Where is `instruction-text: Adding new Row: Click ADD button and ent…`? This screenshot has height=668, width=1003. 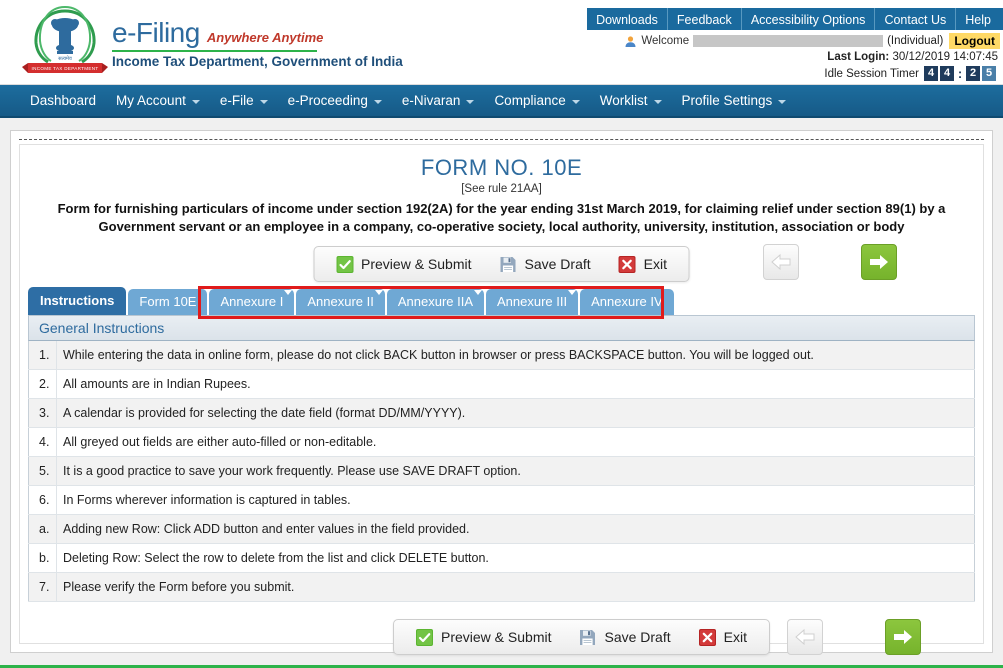
instruction-text: Adding new Row: Click ADD button and ent… is located at coordinates (515, 529).